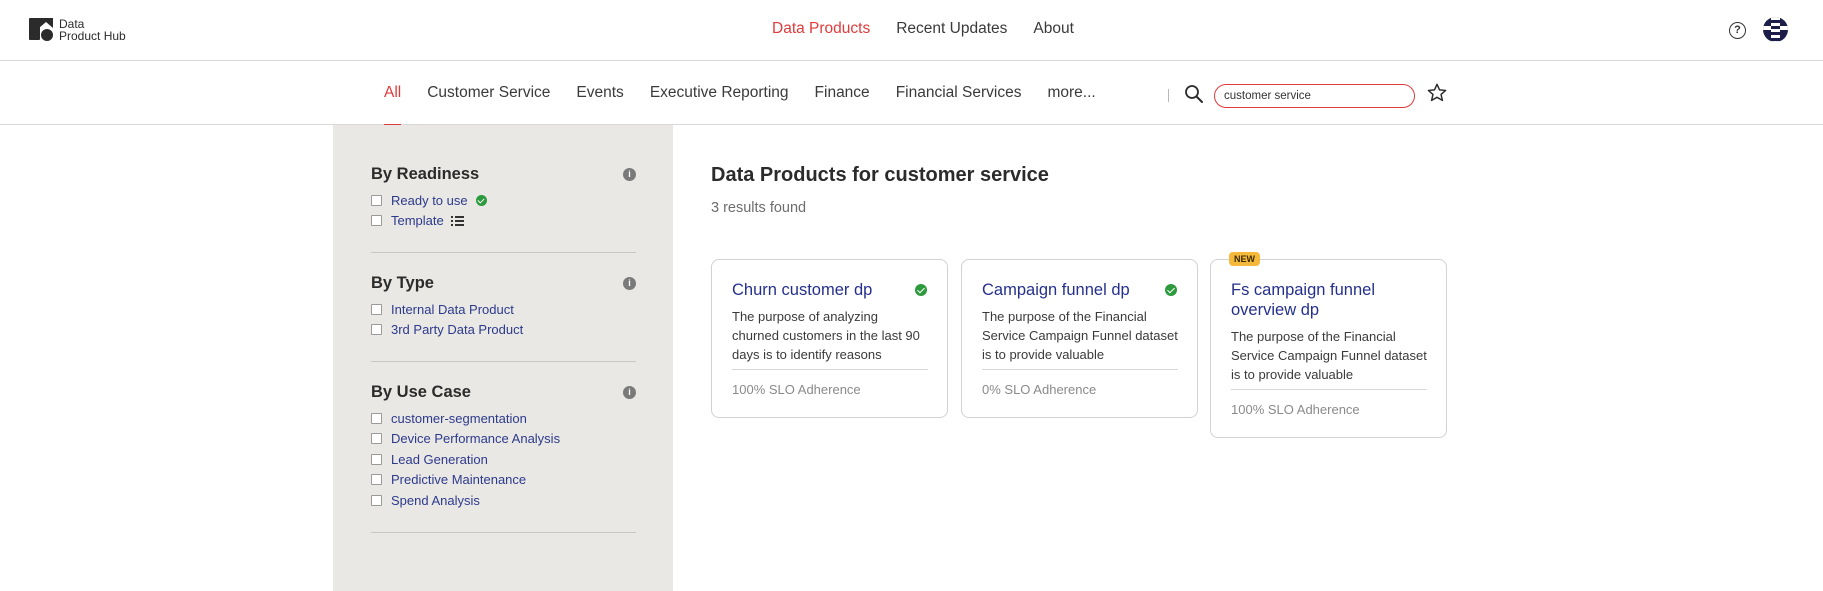 The image size is (1823, 591). I want to click on card-title: Churn customer dp, so click(830, 290).